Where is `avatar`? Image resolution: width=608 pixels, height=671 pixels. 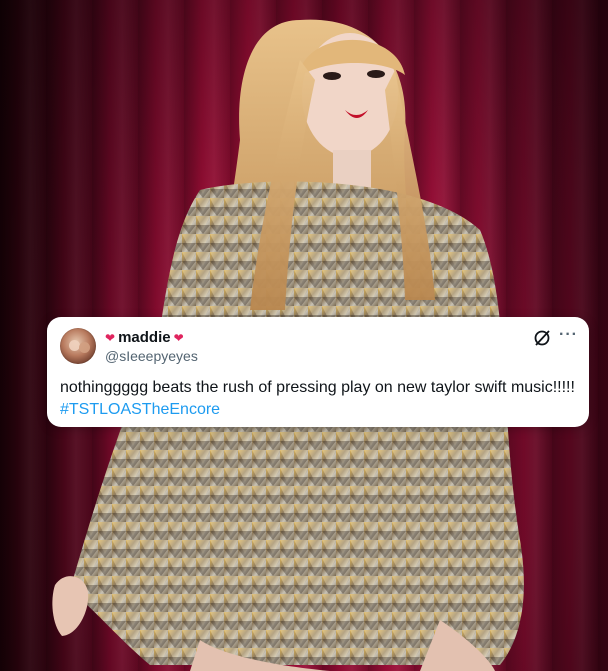
avatar is located at coordinates (78, 346).